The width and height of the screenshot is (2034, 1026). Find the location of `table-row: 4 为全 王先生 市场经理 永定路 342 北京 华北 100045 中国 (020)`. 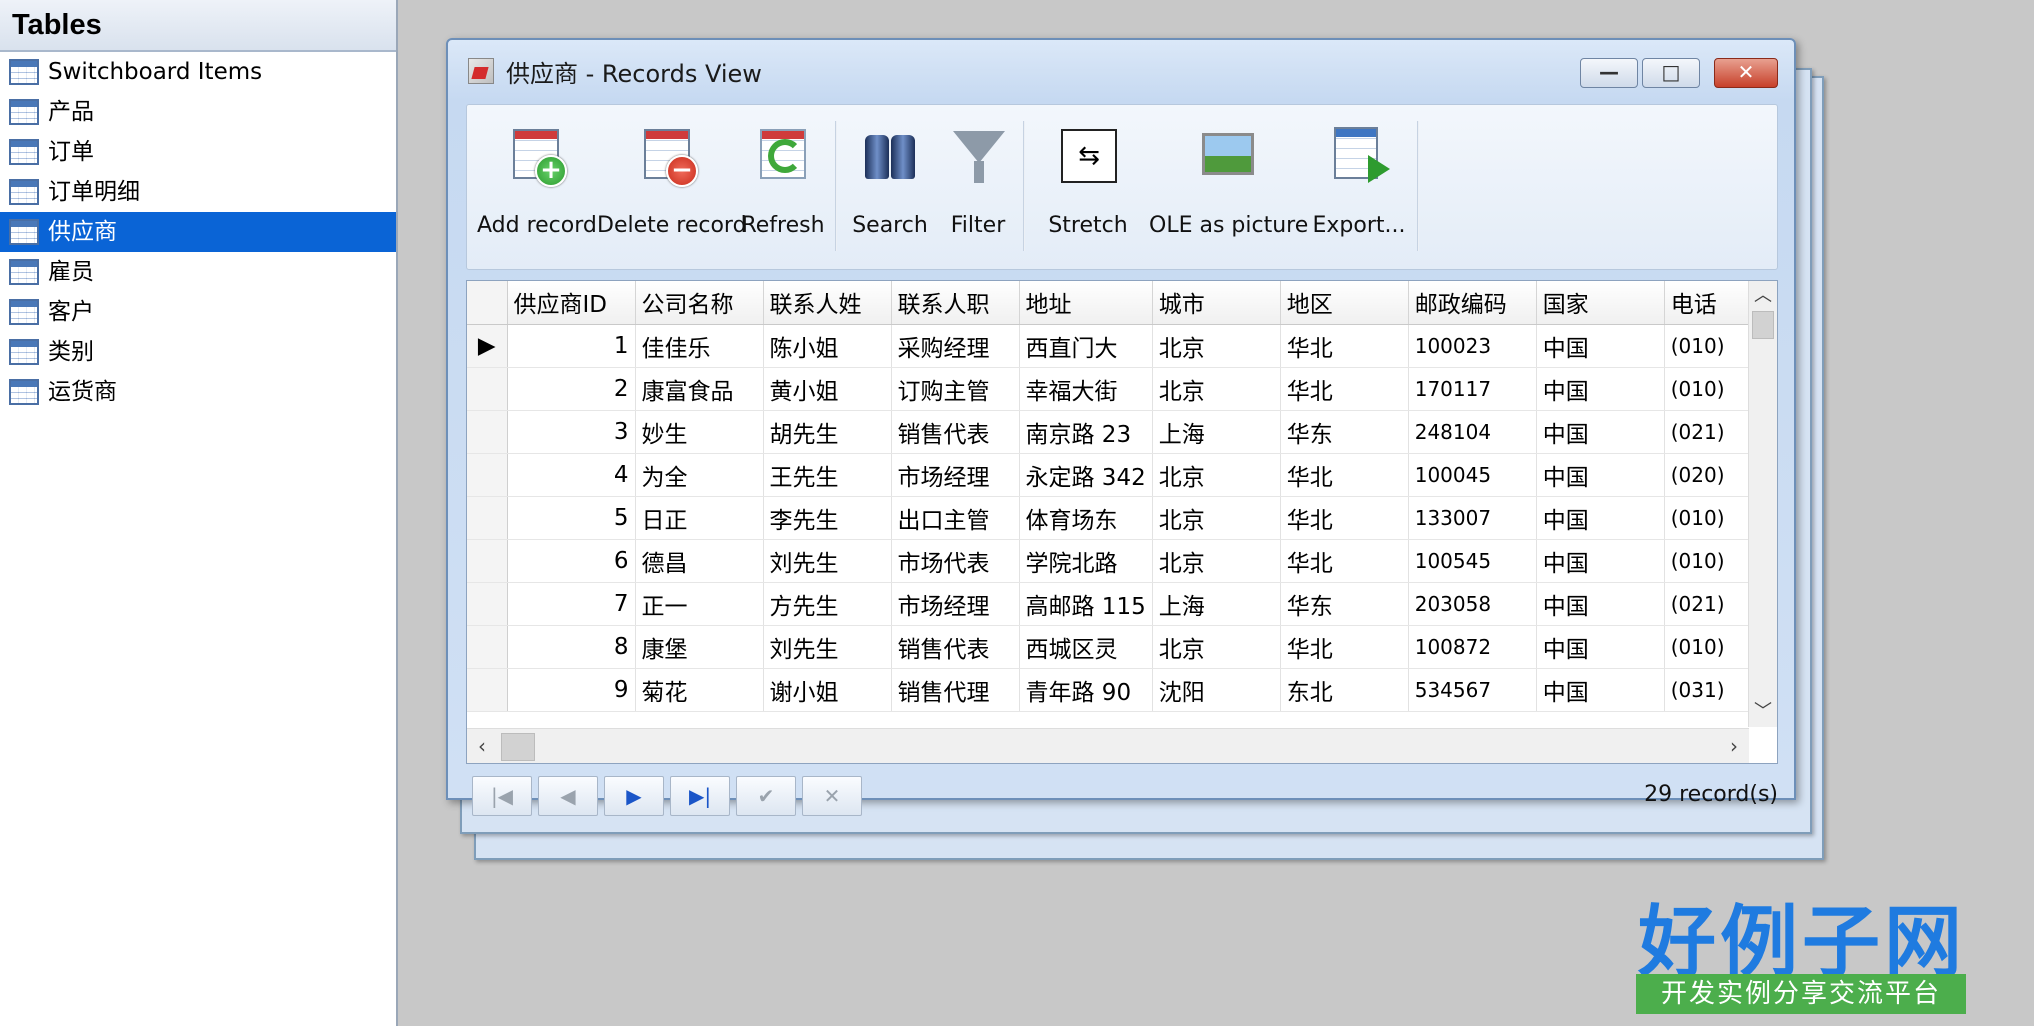

table-row: 4 为全 王先生 市场经理 永定路 342 北京 华北 100045 中国 (020) is located at coordinates (1116, 475).